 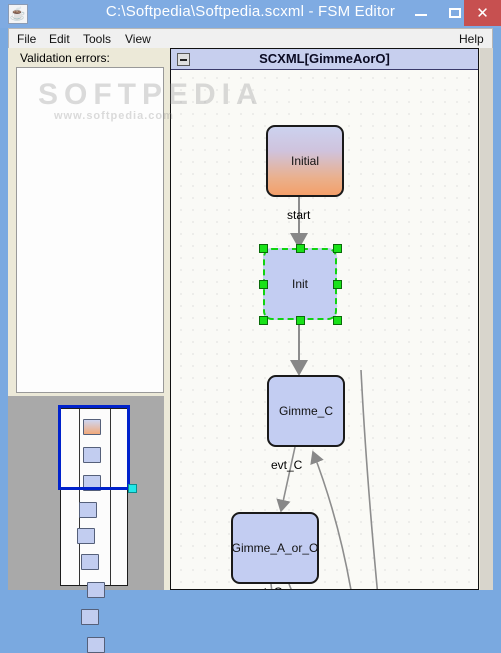 I want to click on state-node-gimme-a-or-o-label: Gimme_A_or_O, so click(x=275, y=548).